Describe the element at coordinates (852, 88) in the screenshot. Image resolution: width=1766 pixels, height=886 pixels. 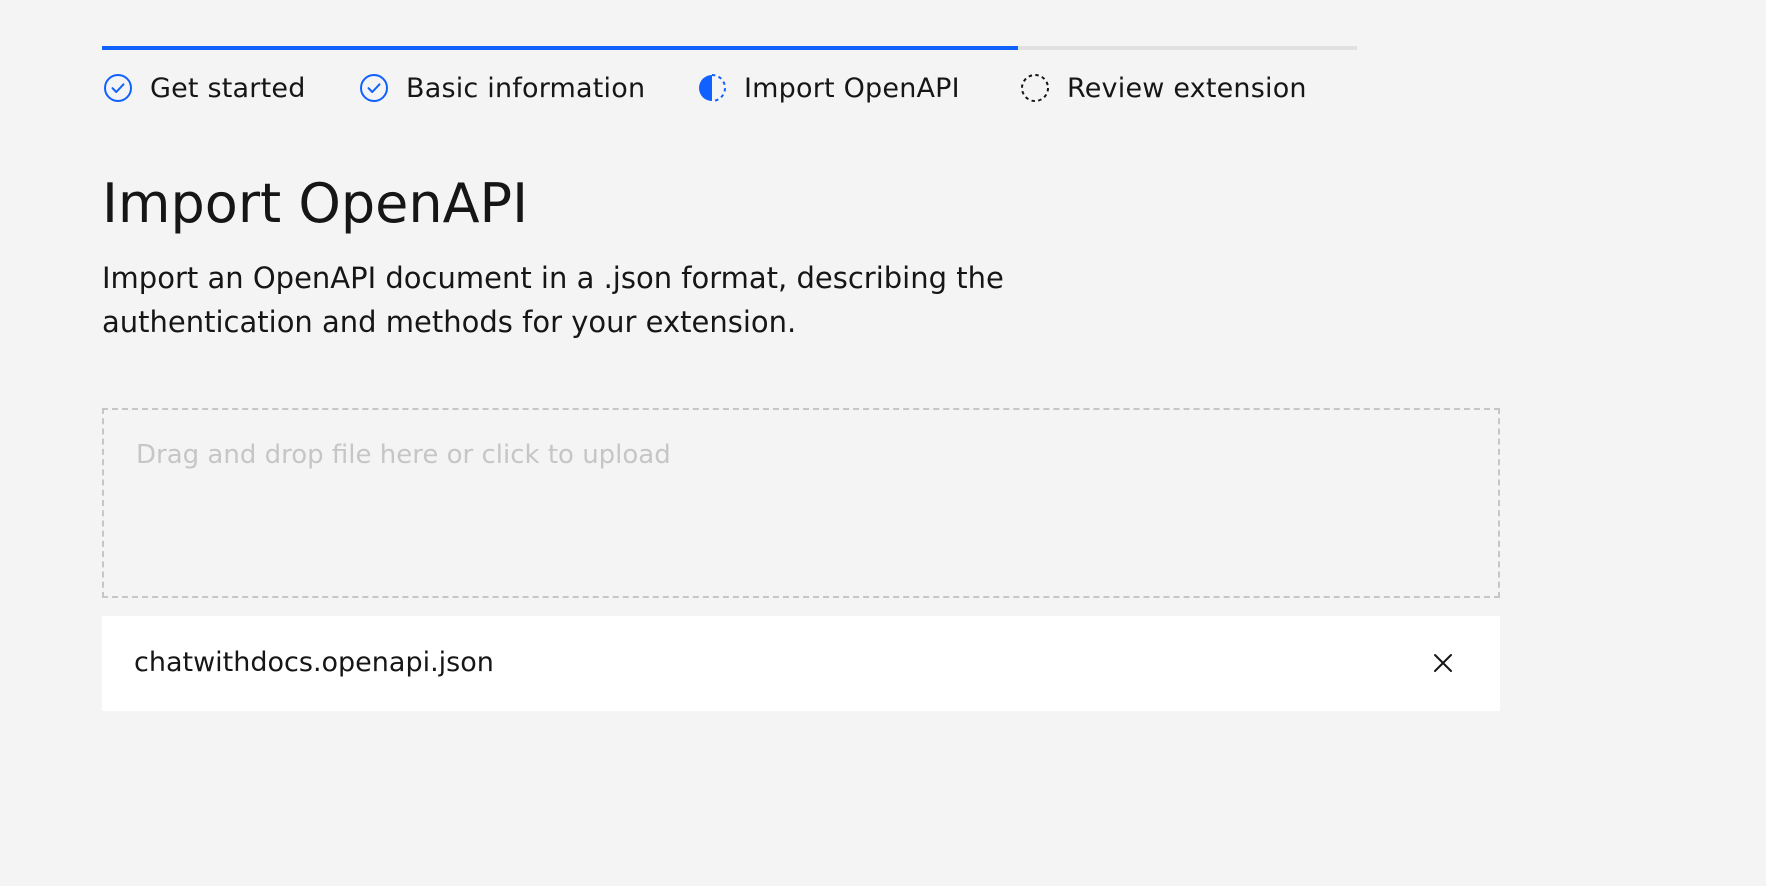
I see `step-label: Import OpenAPI` at that location.